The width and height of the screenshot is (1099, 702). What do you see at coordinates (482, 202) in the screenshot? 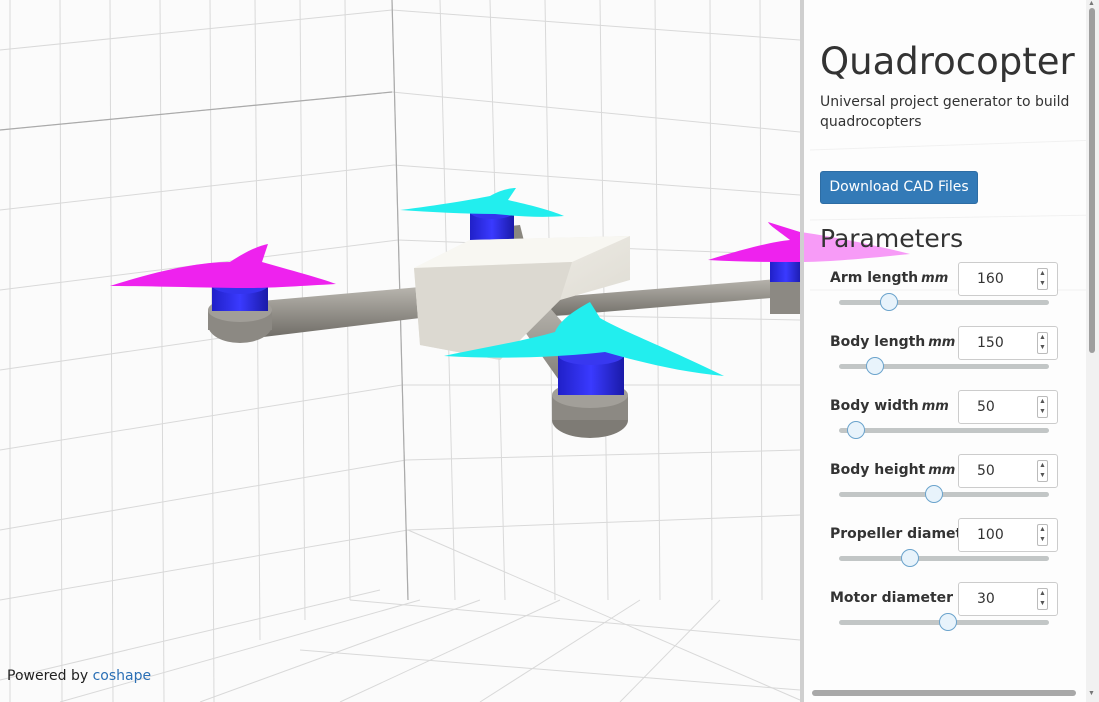
I see `propeller-back` at bounding box center [482, 202].